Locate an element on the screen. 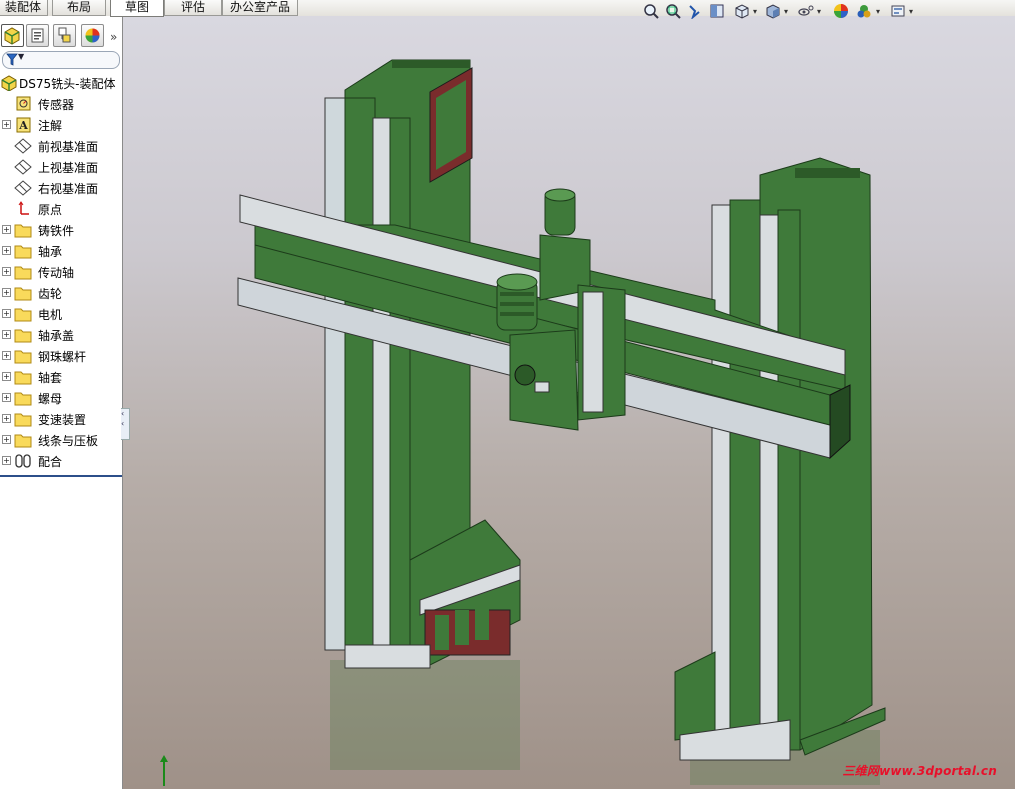 This screenshot has height=789, width=1015. tree-end-rollback-bar is located at coordinates (61, 476).